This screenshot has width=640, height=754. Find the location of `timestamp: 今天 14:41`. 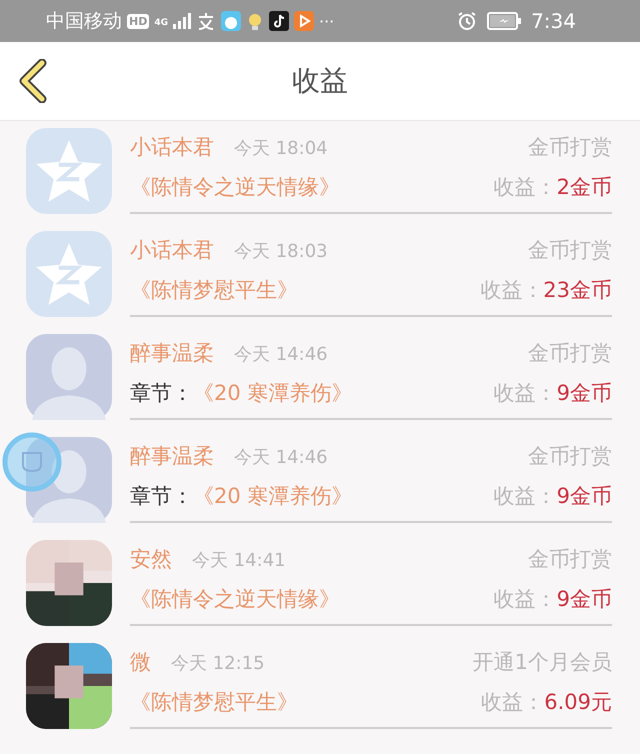

timestamp: 今天 14:41 is located at coordinates (239, 560).